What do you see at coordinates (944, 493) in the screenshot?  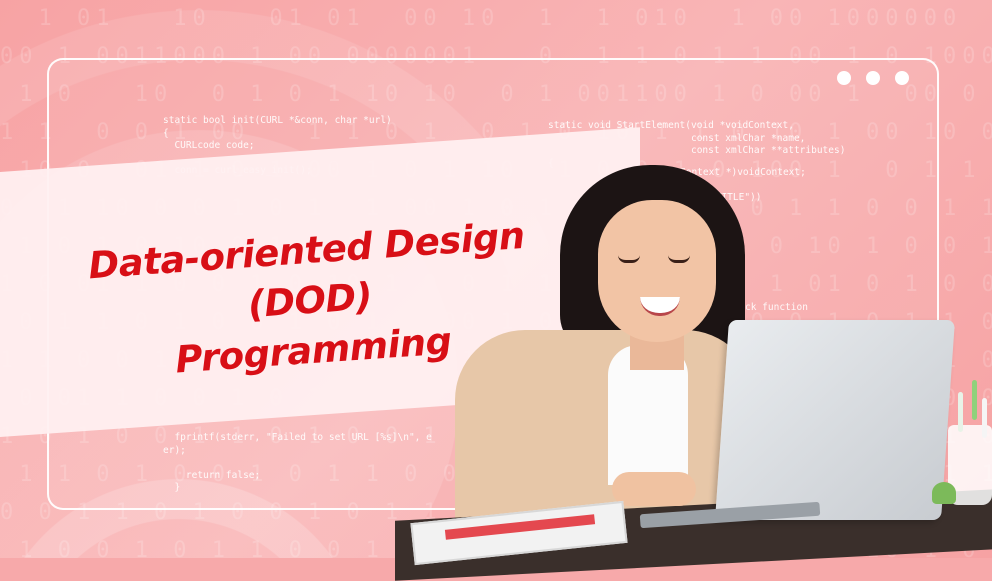 I see `plant` at bounding box center [944, 493].